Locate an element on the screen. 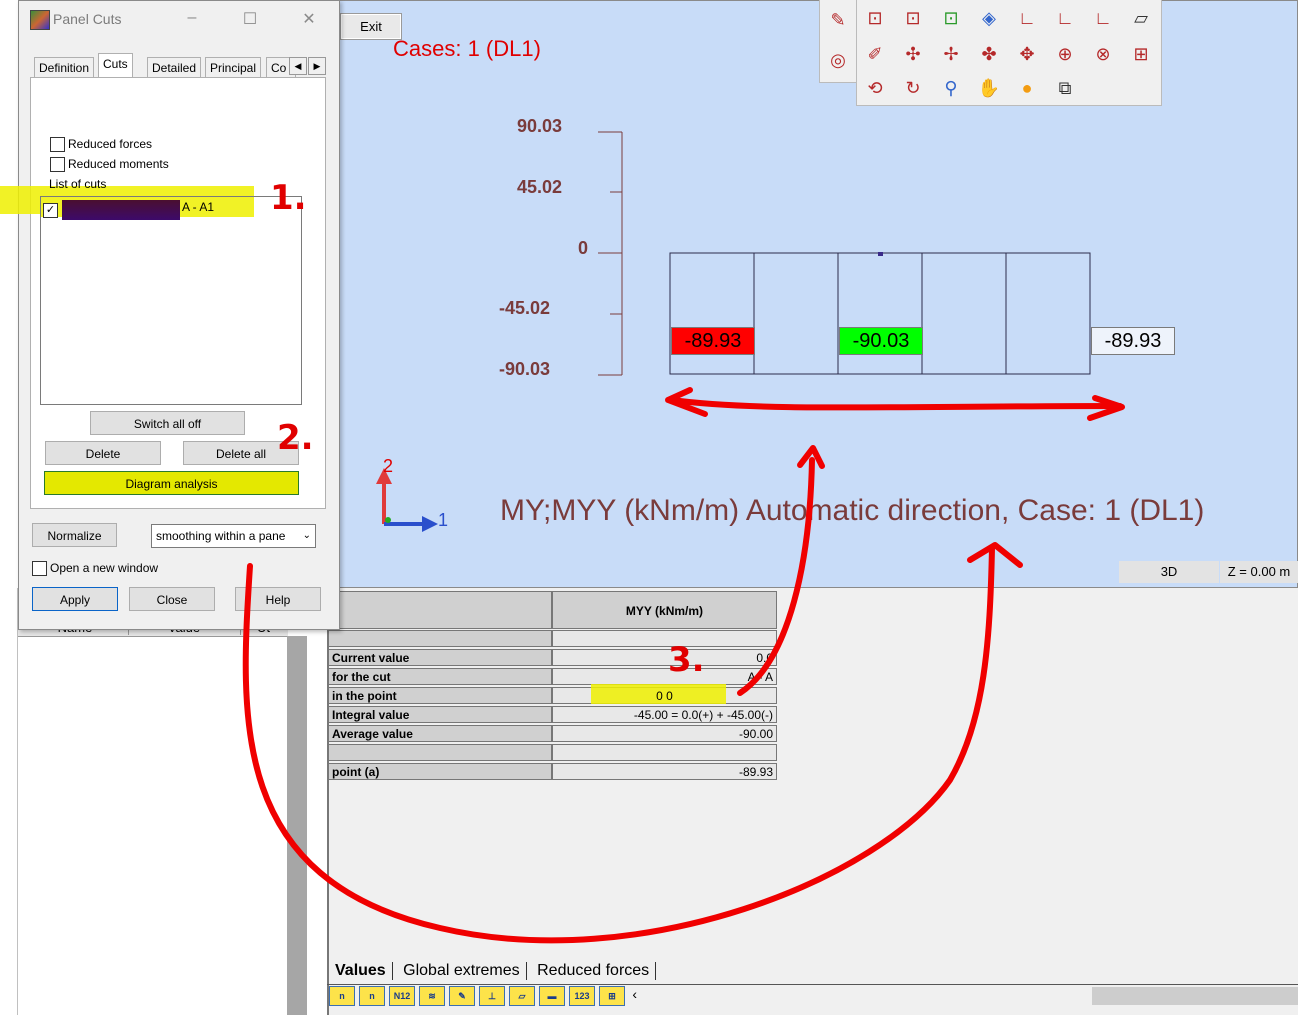 The image size is (1298, 1015). arrow-head is located at coordinates (995, 555).